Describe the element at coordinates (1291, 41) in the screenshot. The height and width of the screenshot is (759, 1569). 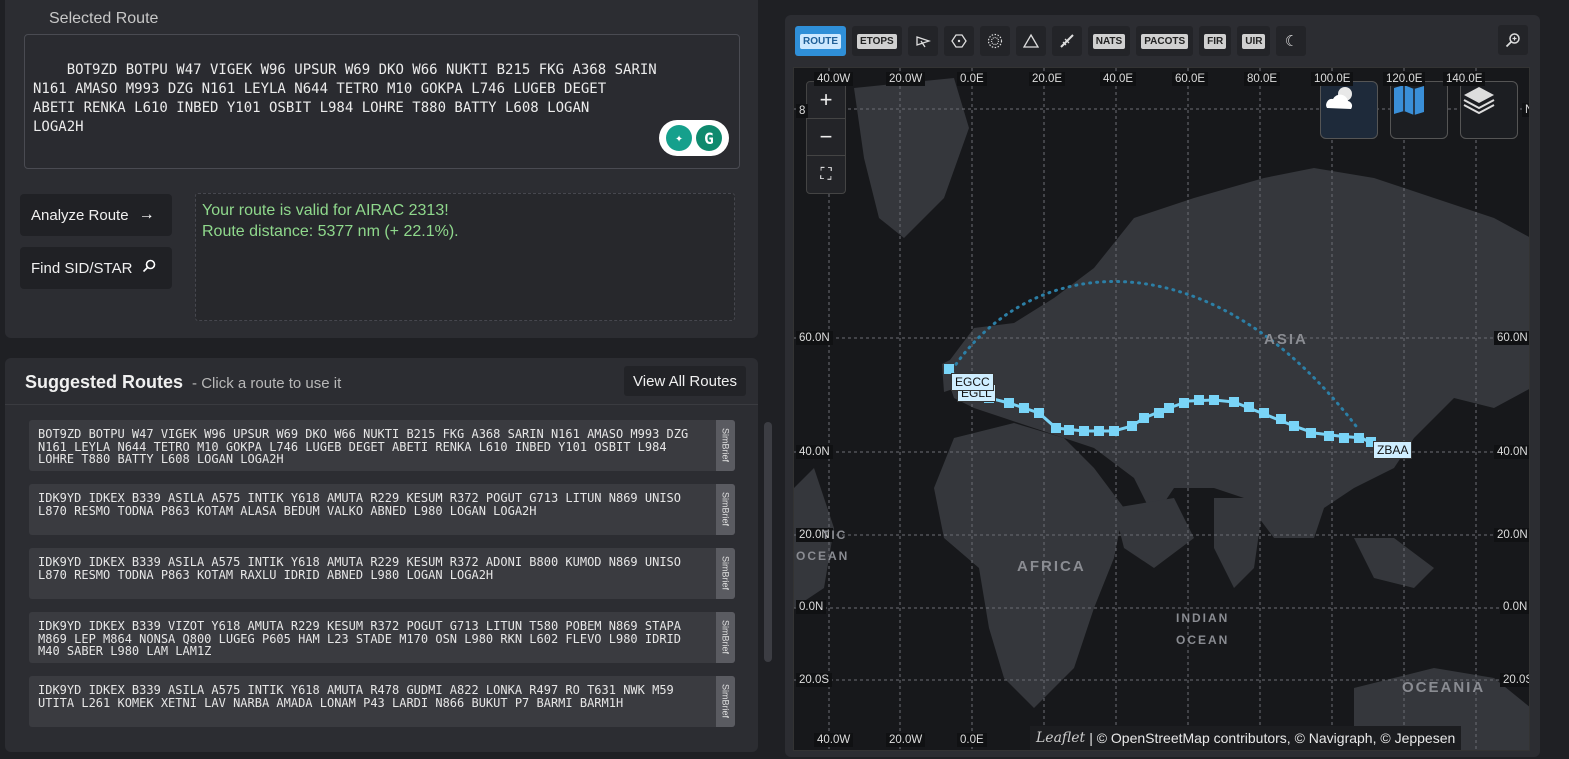
I see `dark-mode-icon: ☾` at that location.